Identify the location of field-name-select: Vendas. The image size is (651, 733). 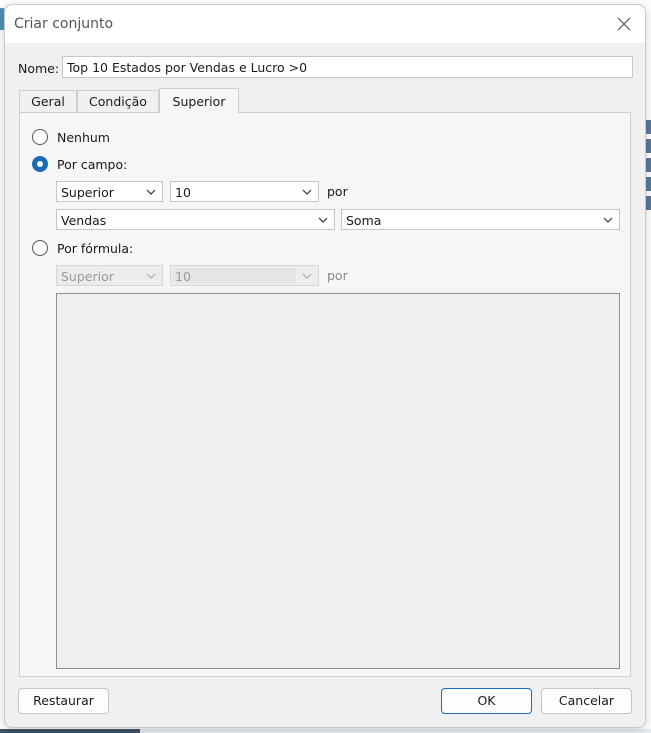
(195, 219).